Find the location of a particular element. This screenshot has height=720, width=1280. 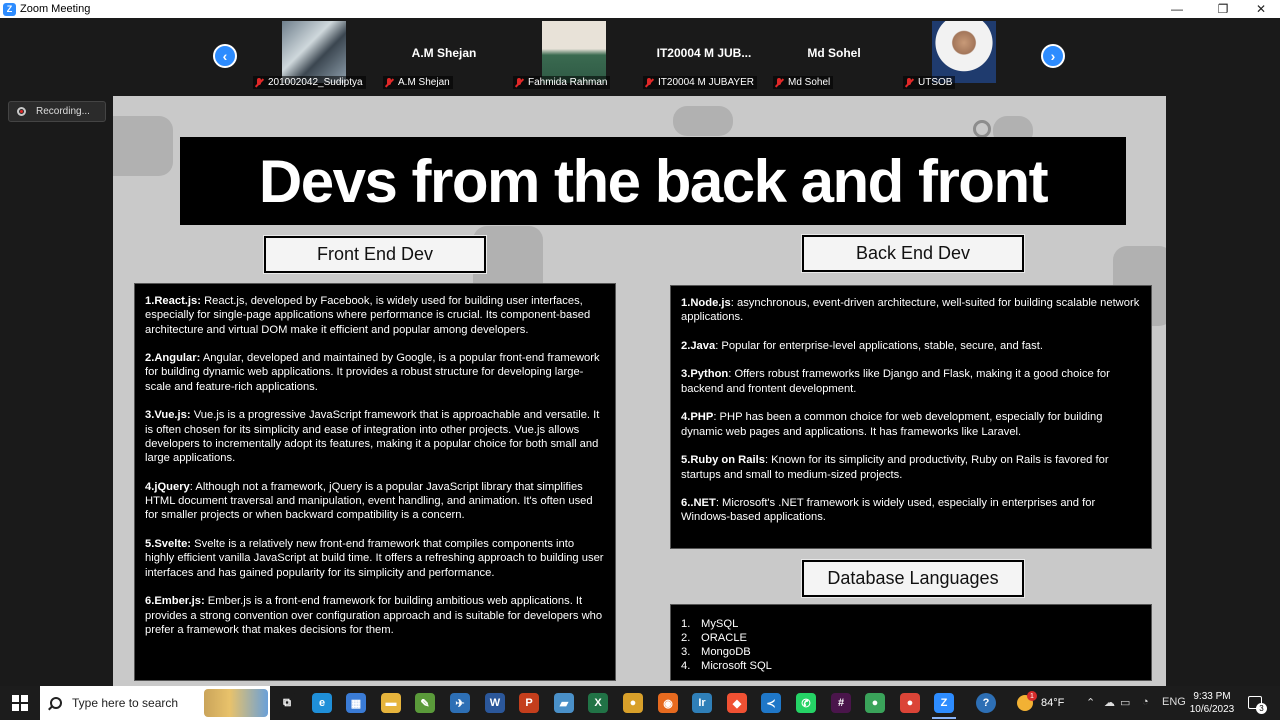

onedrive-icon: ☁ is located at coordinates (1109, 702).